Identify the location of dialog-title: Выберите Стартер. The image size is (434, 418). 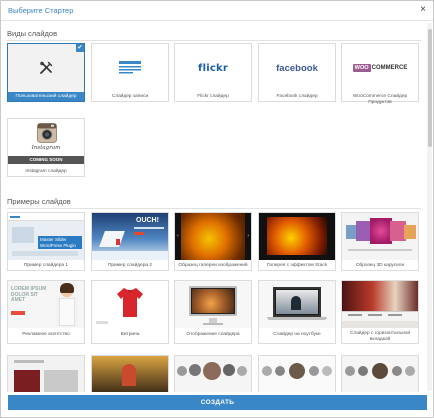
(41, 10).